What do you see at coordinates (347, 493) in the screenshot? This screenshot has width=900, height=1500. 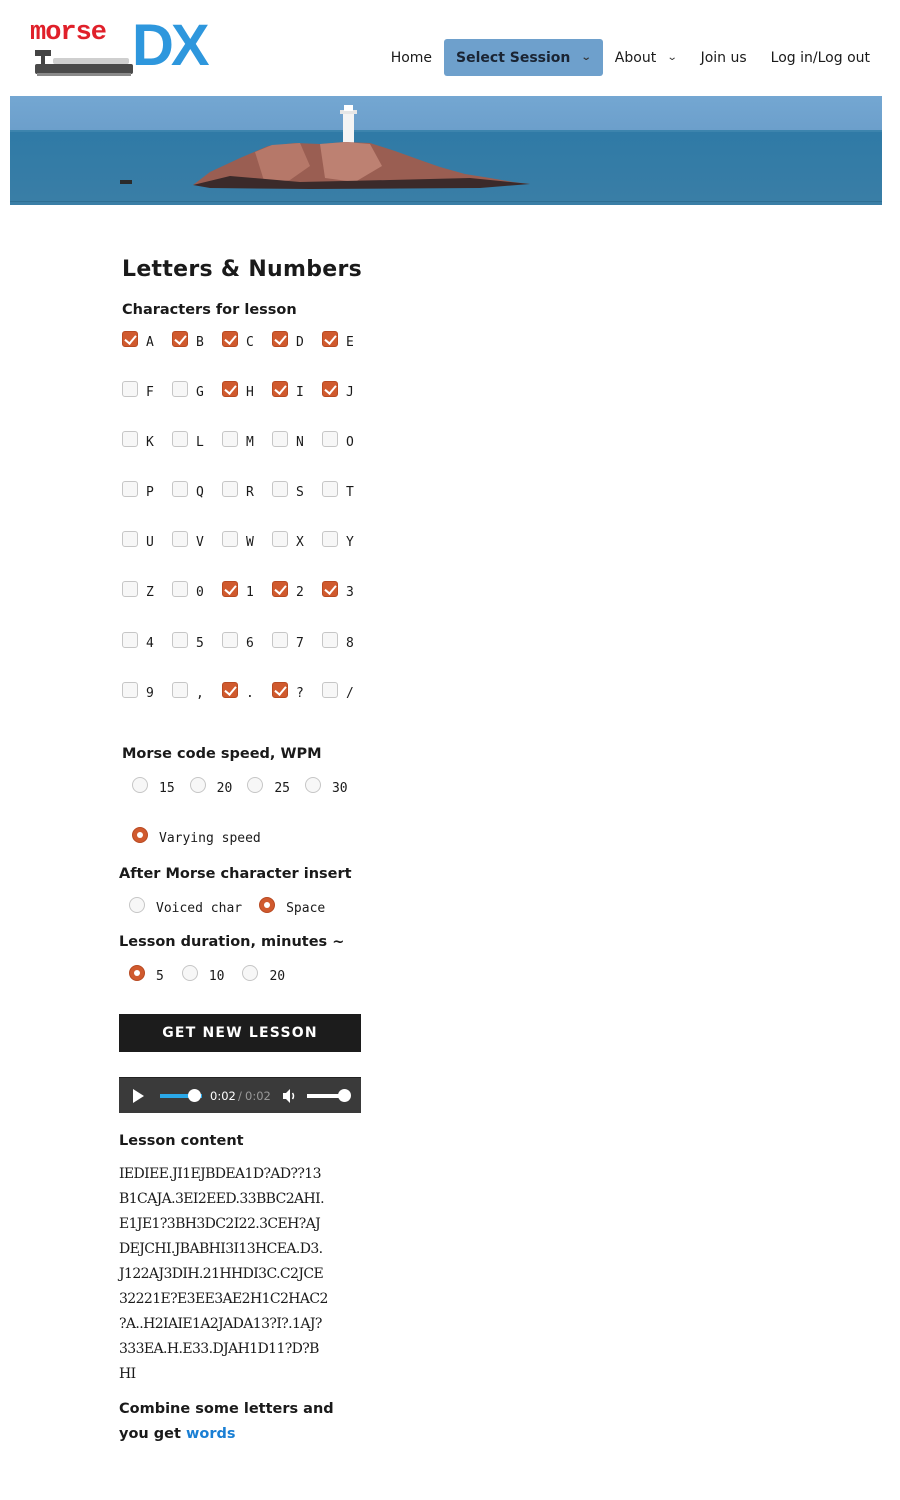 I see `char-checkbox-item: T` at bounding box center [347, 493].